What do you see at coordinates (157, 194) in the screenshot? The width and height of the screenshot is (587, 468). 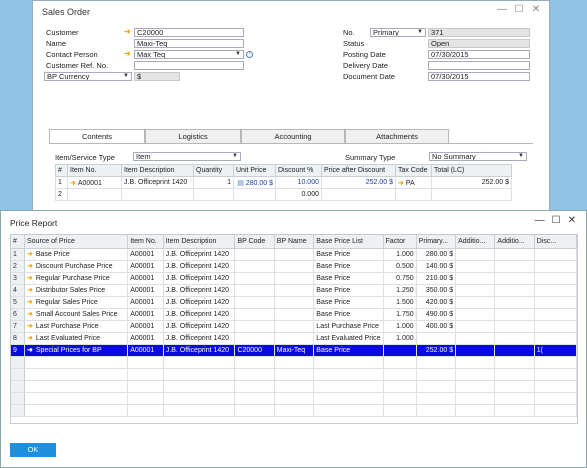 I see `item-description-cell` at bounding box center [157, 194].